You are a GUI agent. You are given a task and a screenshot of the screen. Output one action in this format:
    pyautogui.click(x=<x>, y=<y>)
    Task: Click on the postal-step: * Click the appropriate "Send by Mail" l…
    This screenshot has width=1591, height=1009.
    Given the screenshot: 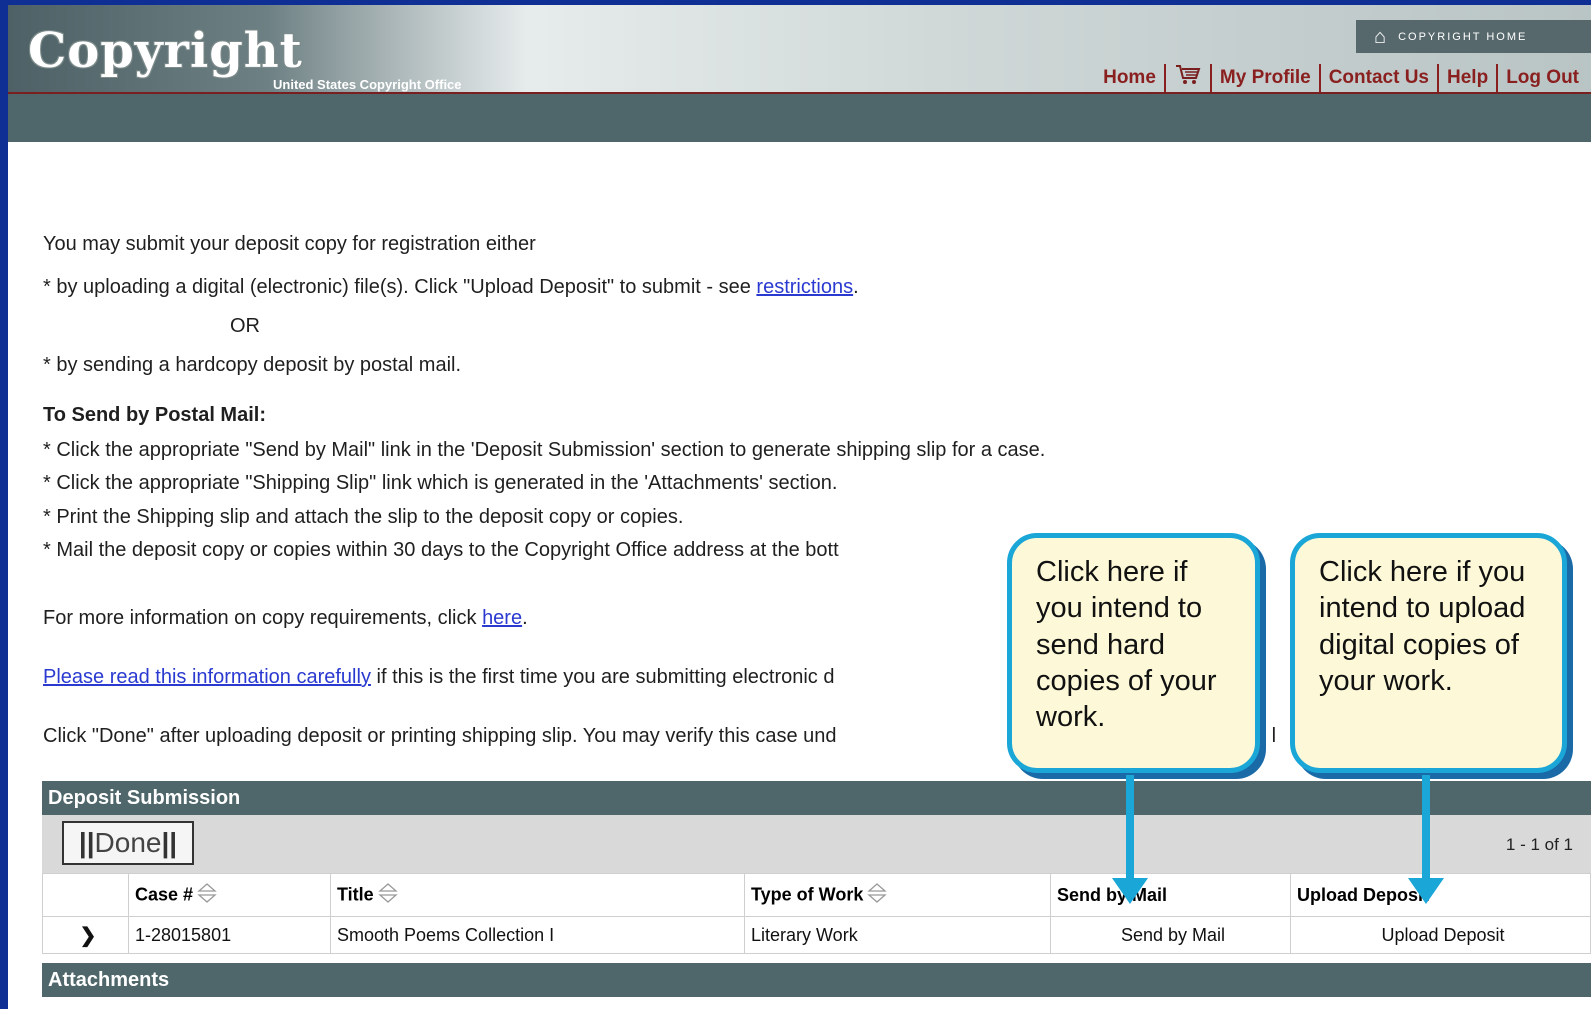 What is the action you would take?
    pyautogui.click(x=544, y=450)
    